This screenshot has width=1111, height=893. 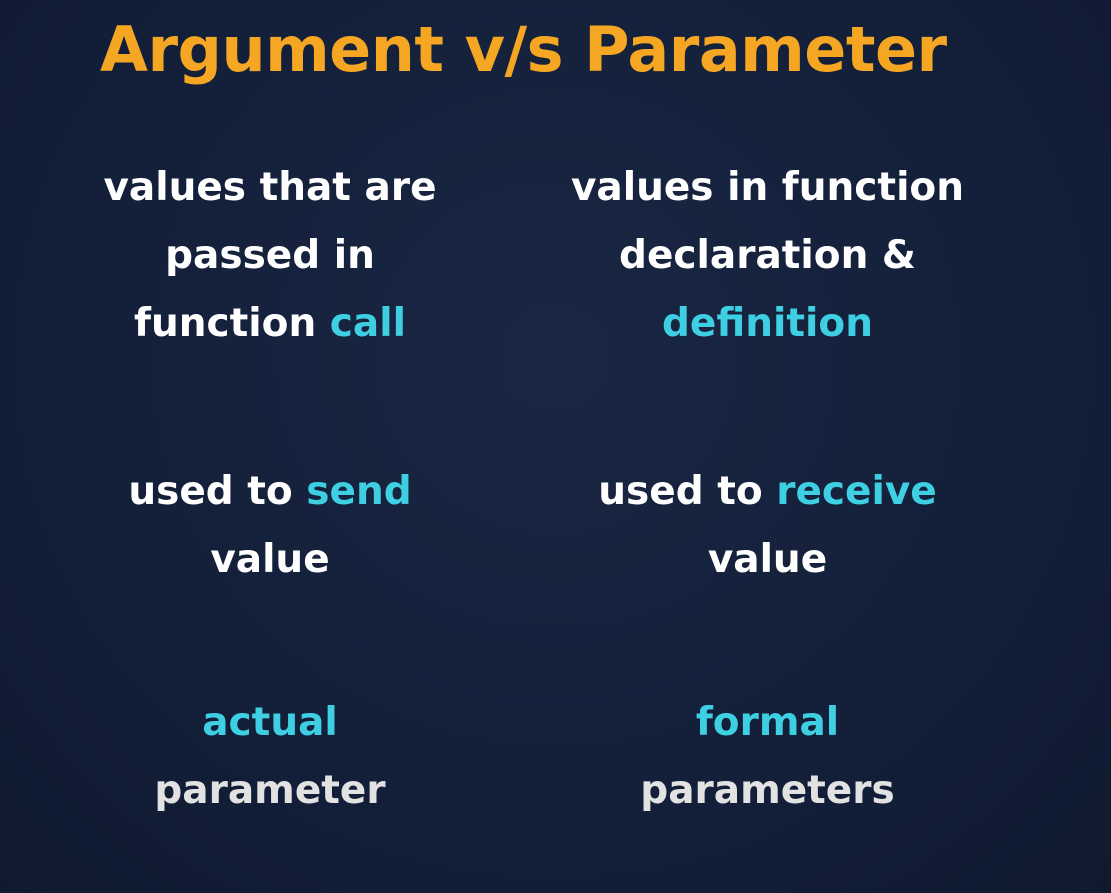 I want to click on argument-definition-line-3-text: function, so click(x=232, y=323).